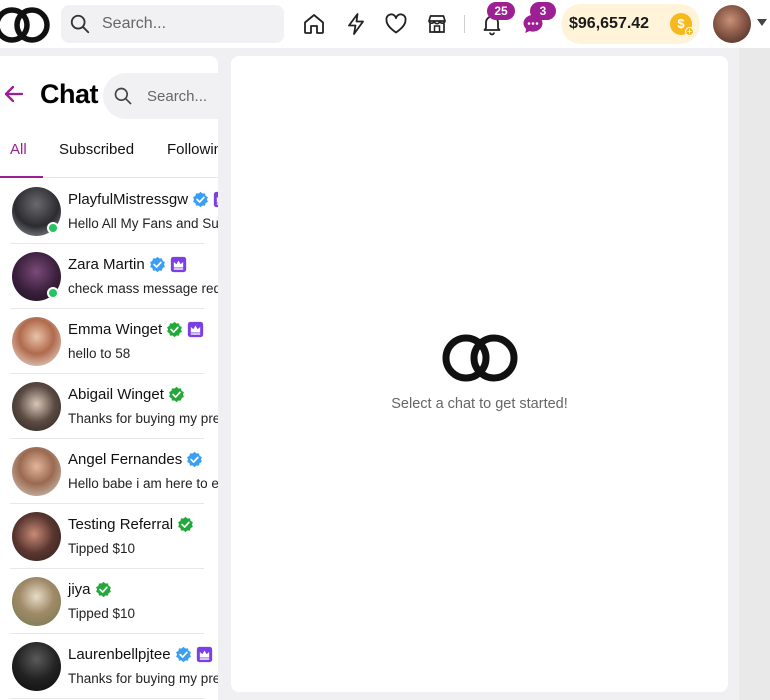 The image size is (770, 700). Describe the element at coordinates (182, 96) in the screenshot. I see `chat-search-input` at that location.